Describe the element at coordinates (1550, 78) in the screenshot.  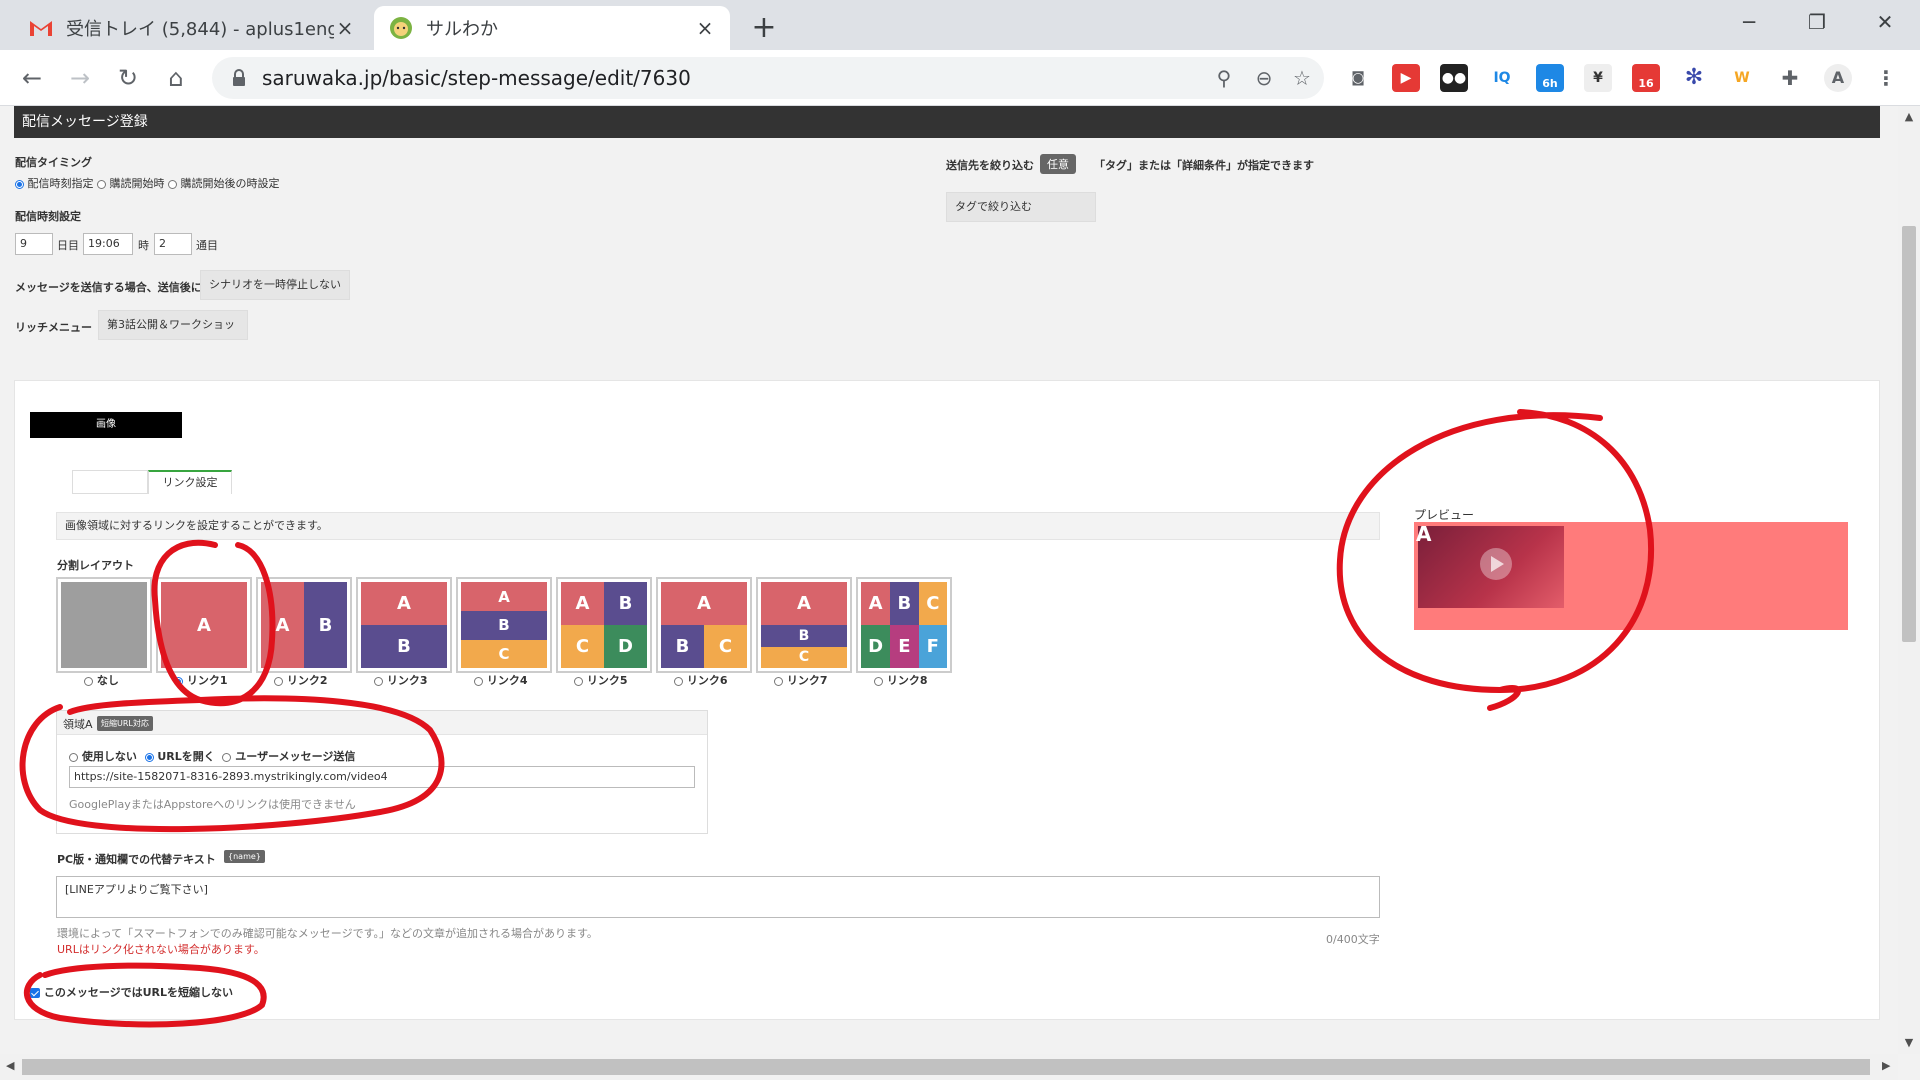
I see `timer-ext-icon: 6h` at that location.